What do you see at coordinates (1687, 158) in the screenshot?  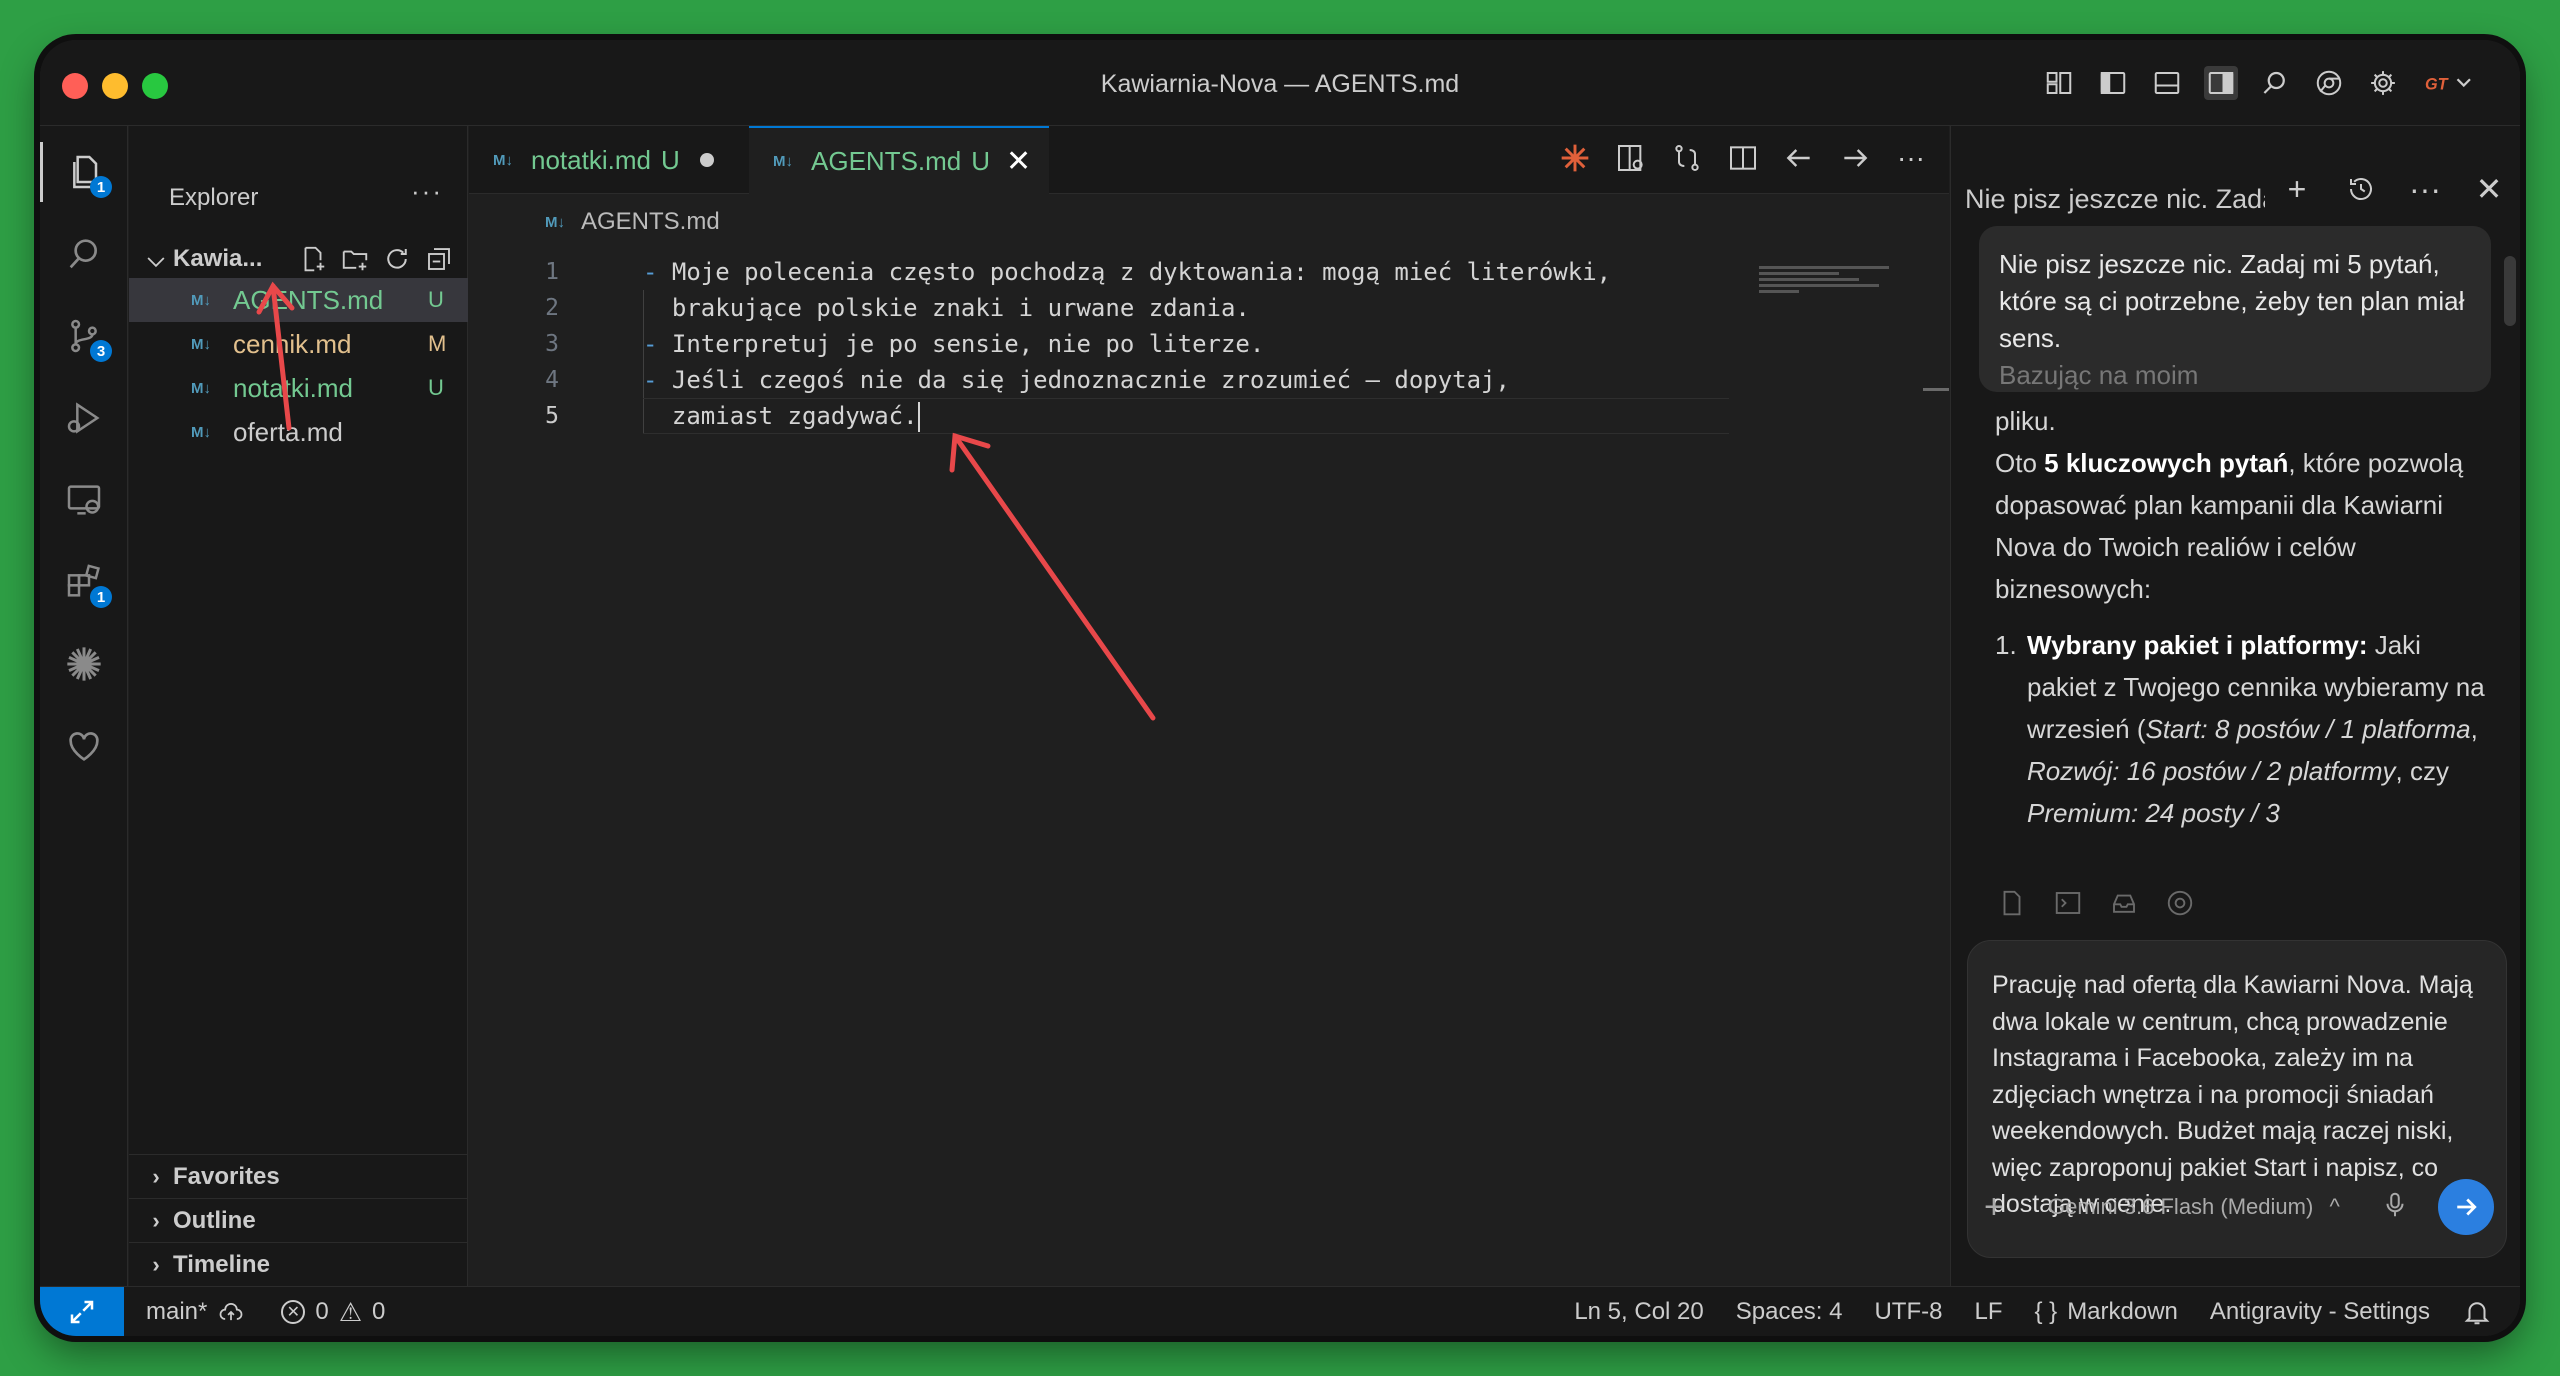 I see `compare-changes-icon` at bounding box center [1687, 158].